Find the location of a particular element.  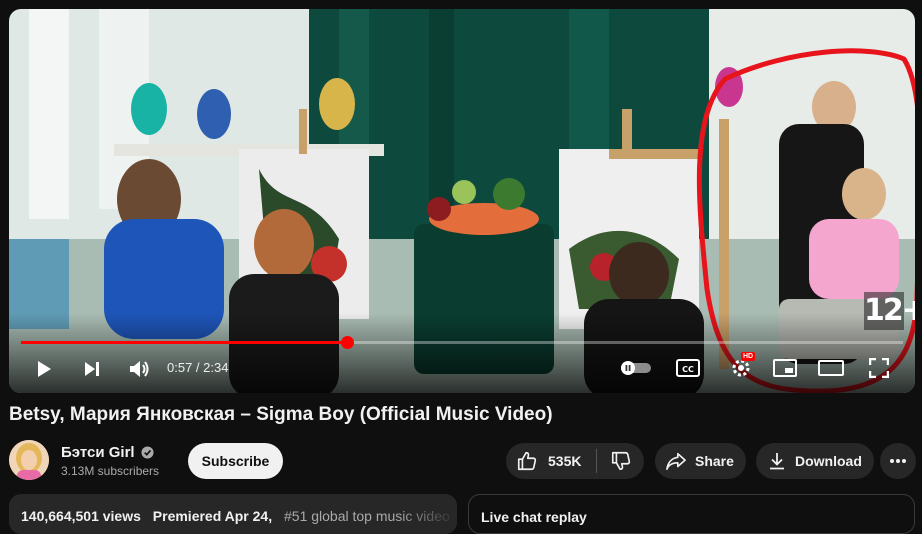

avatar-image is located at coordinates (29, 460).